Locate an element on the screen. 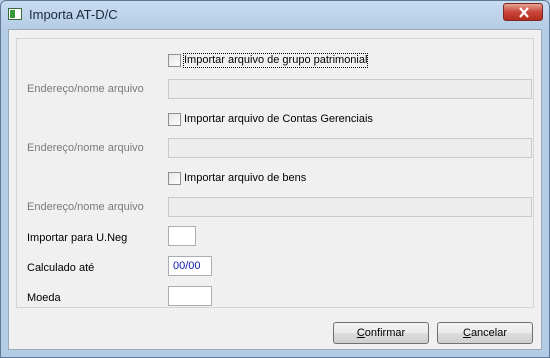  close-button is located at coordinates (523, 12).